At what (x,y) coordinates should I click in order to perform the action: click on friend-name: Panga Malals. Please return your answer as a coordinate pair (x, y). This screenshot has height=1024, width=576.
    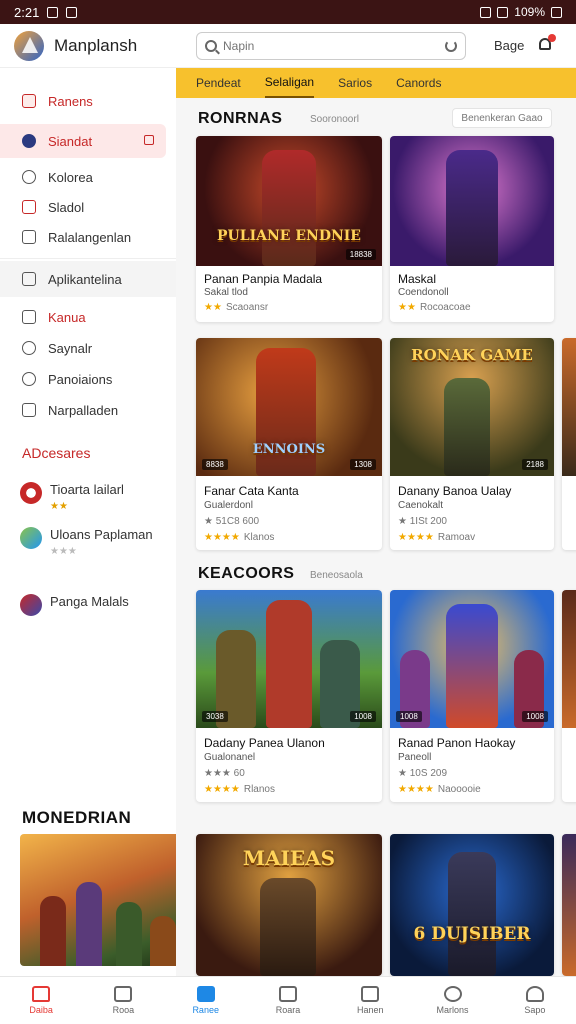
    Looking at the image, I should click on (89, 601).